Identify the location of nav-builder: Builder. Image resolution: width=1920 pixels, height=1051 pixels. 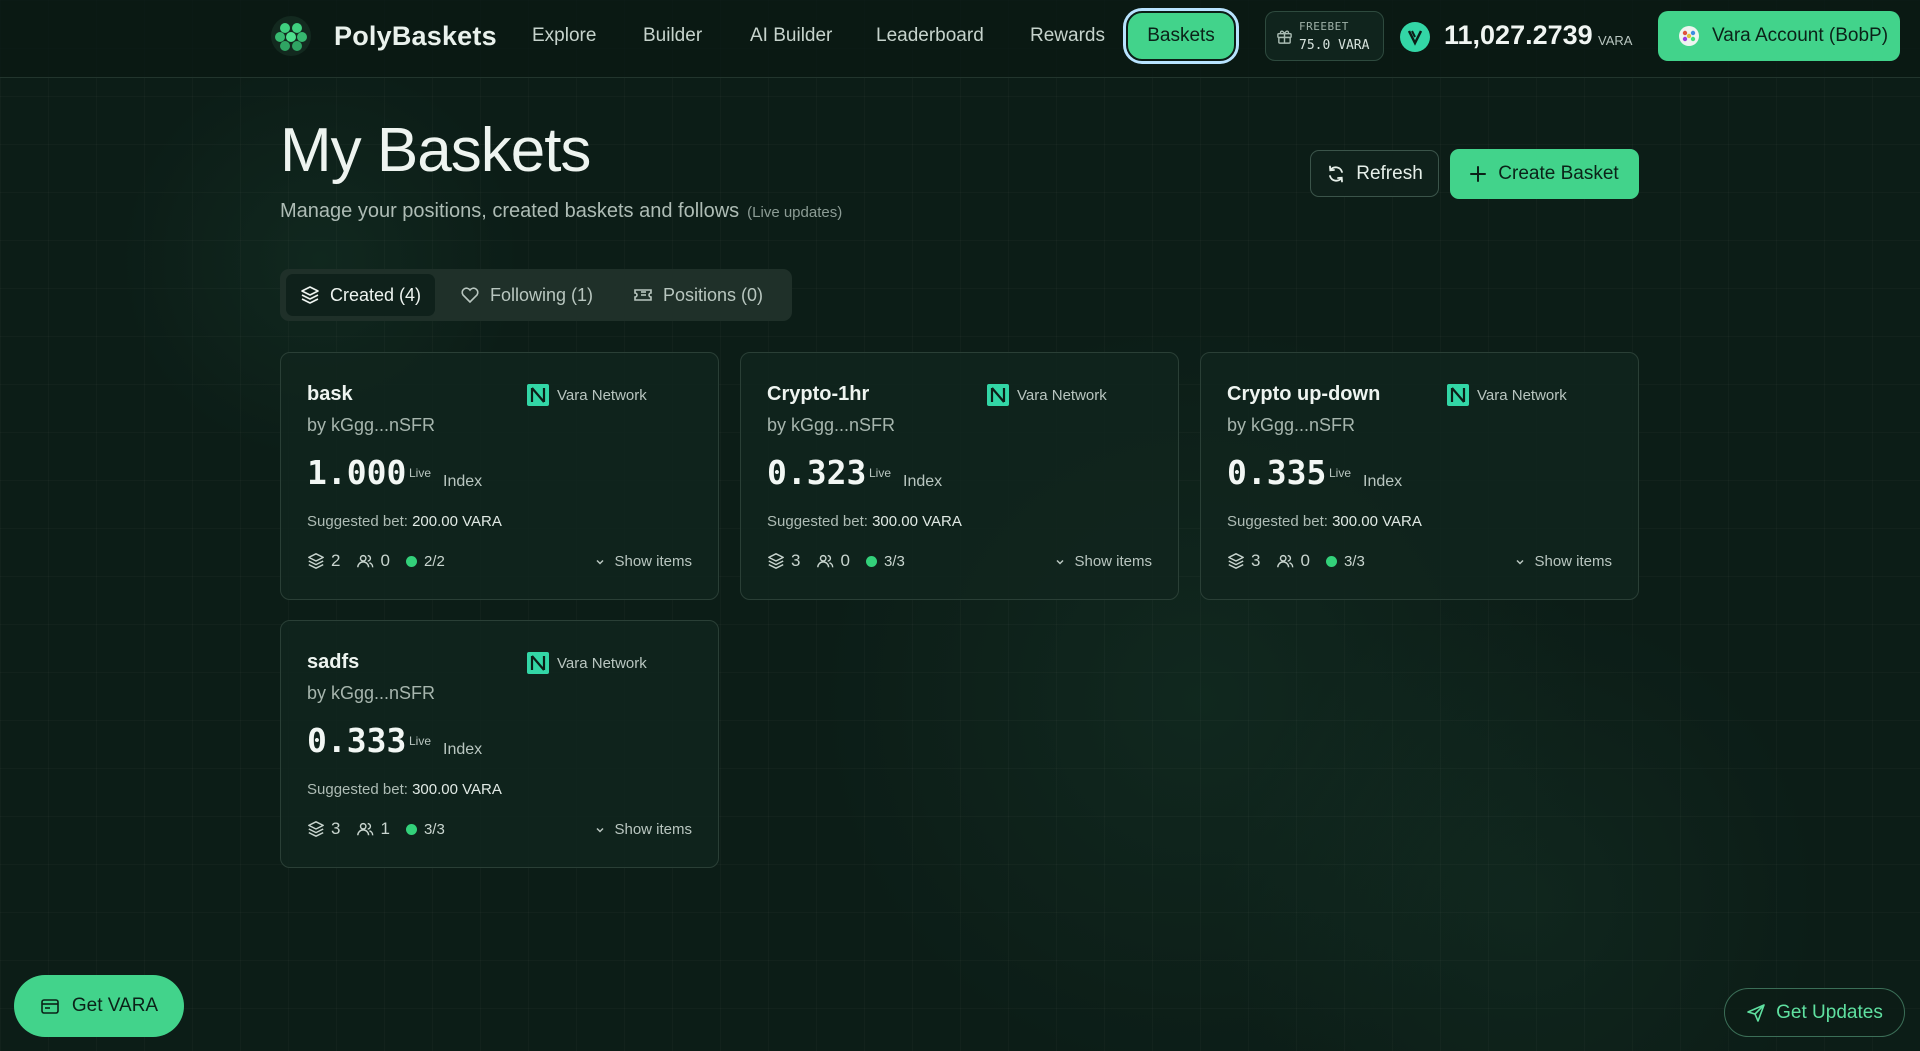
(672, 36).